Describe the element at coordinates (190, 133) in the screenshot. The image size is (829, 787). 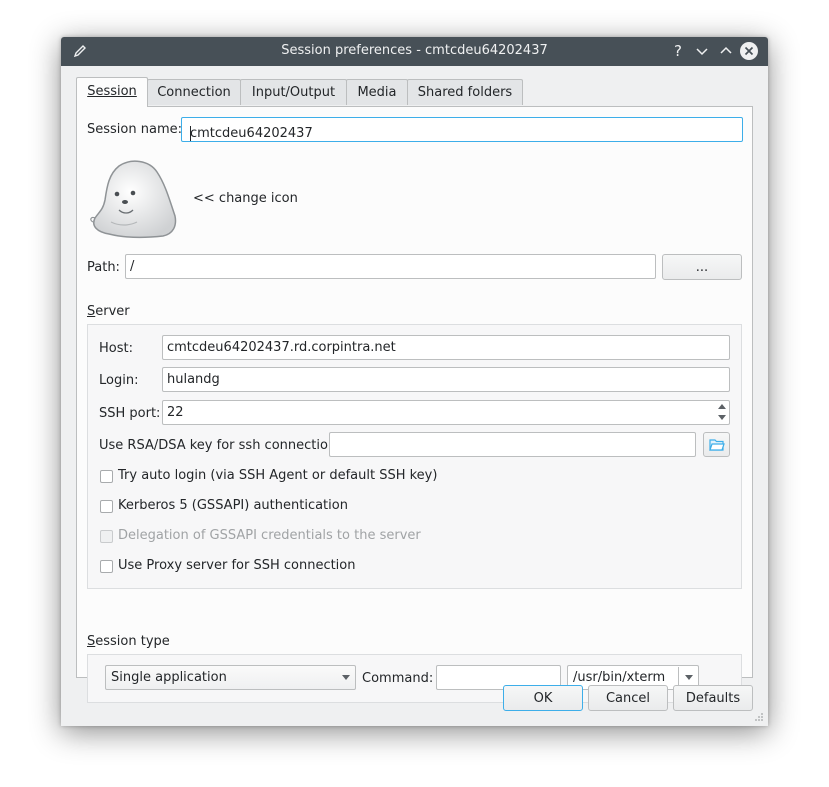
I see `text-caret` at that location.